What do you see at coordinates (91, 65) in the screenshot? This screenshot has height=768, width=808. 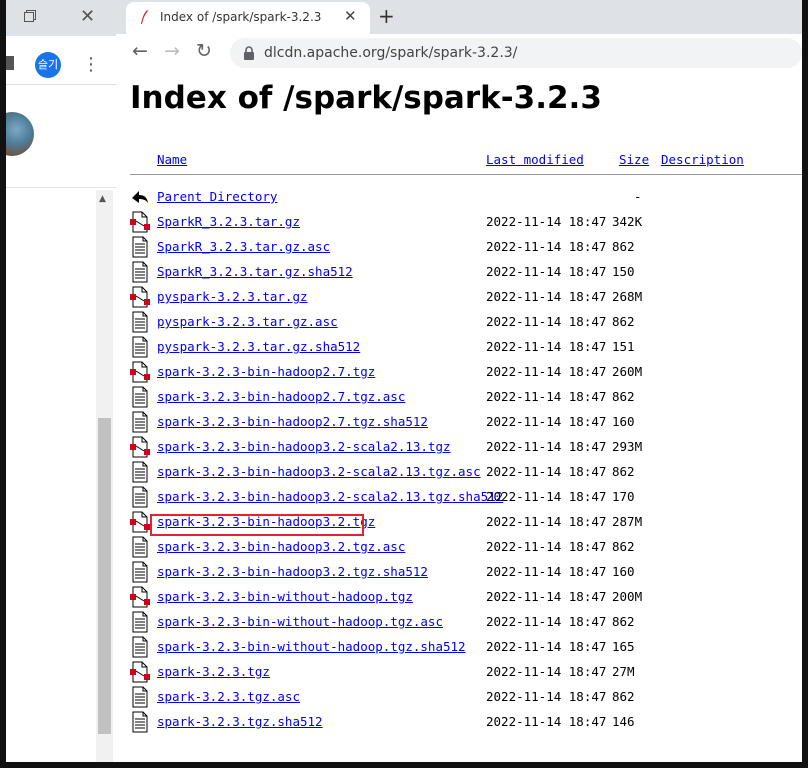 I see `more-menu-icon: ⋮` at bounding box center [91, 65].